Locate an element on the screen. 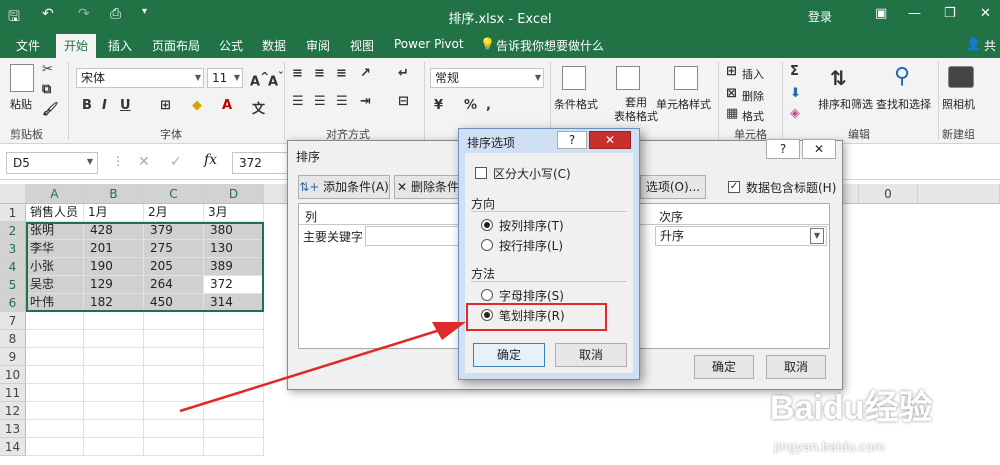  watermark-url: jingyan.baidu.com is located at coordinates (829, 447).